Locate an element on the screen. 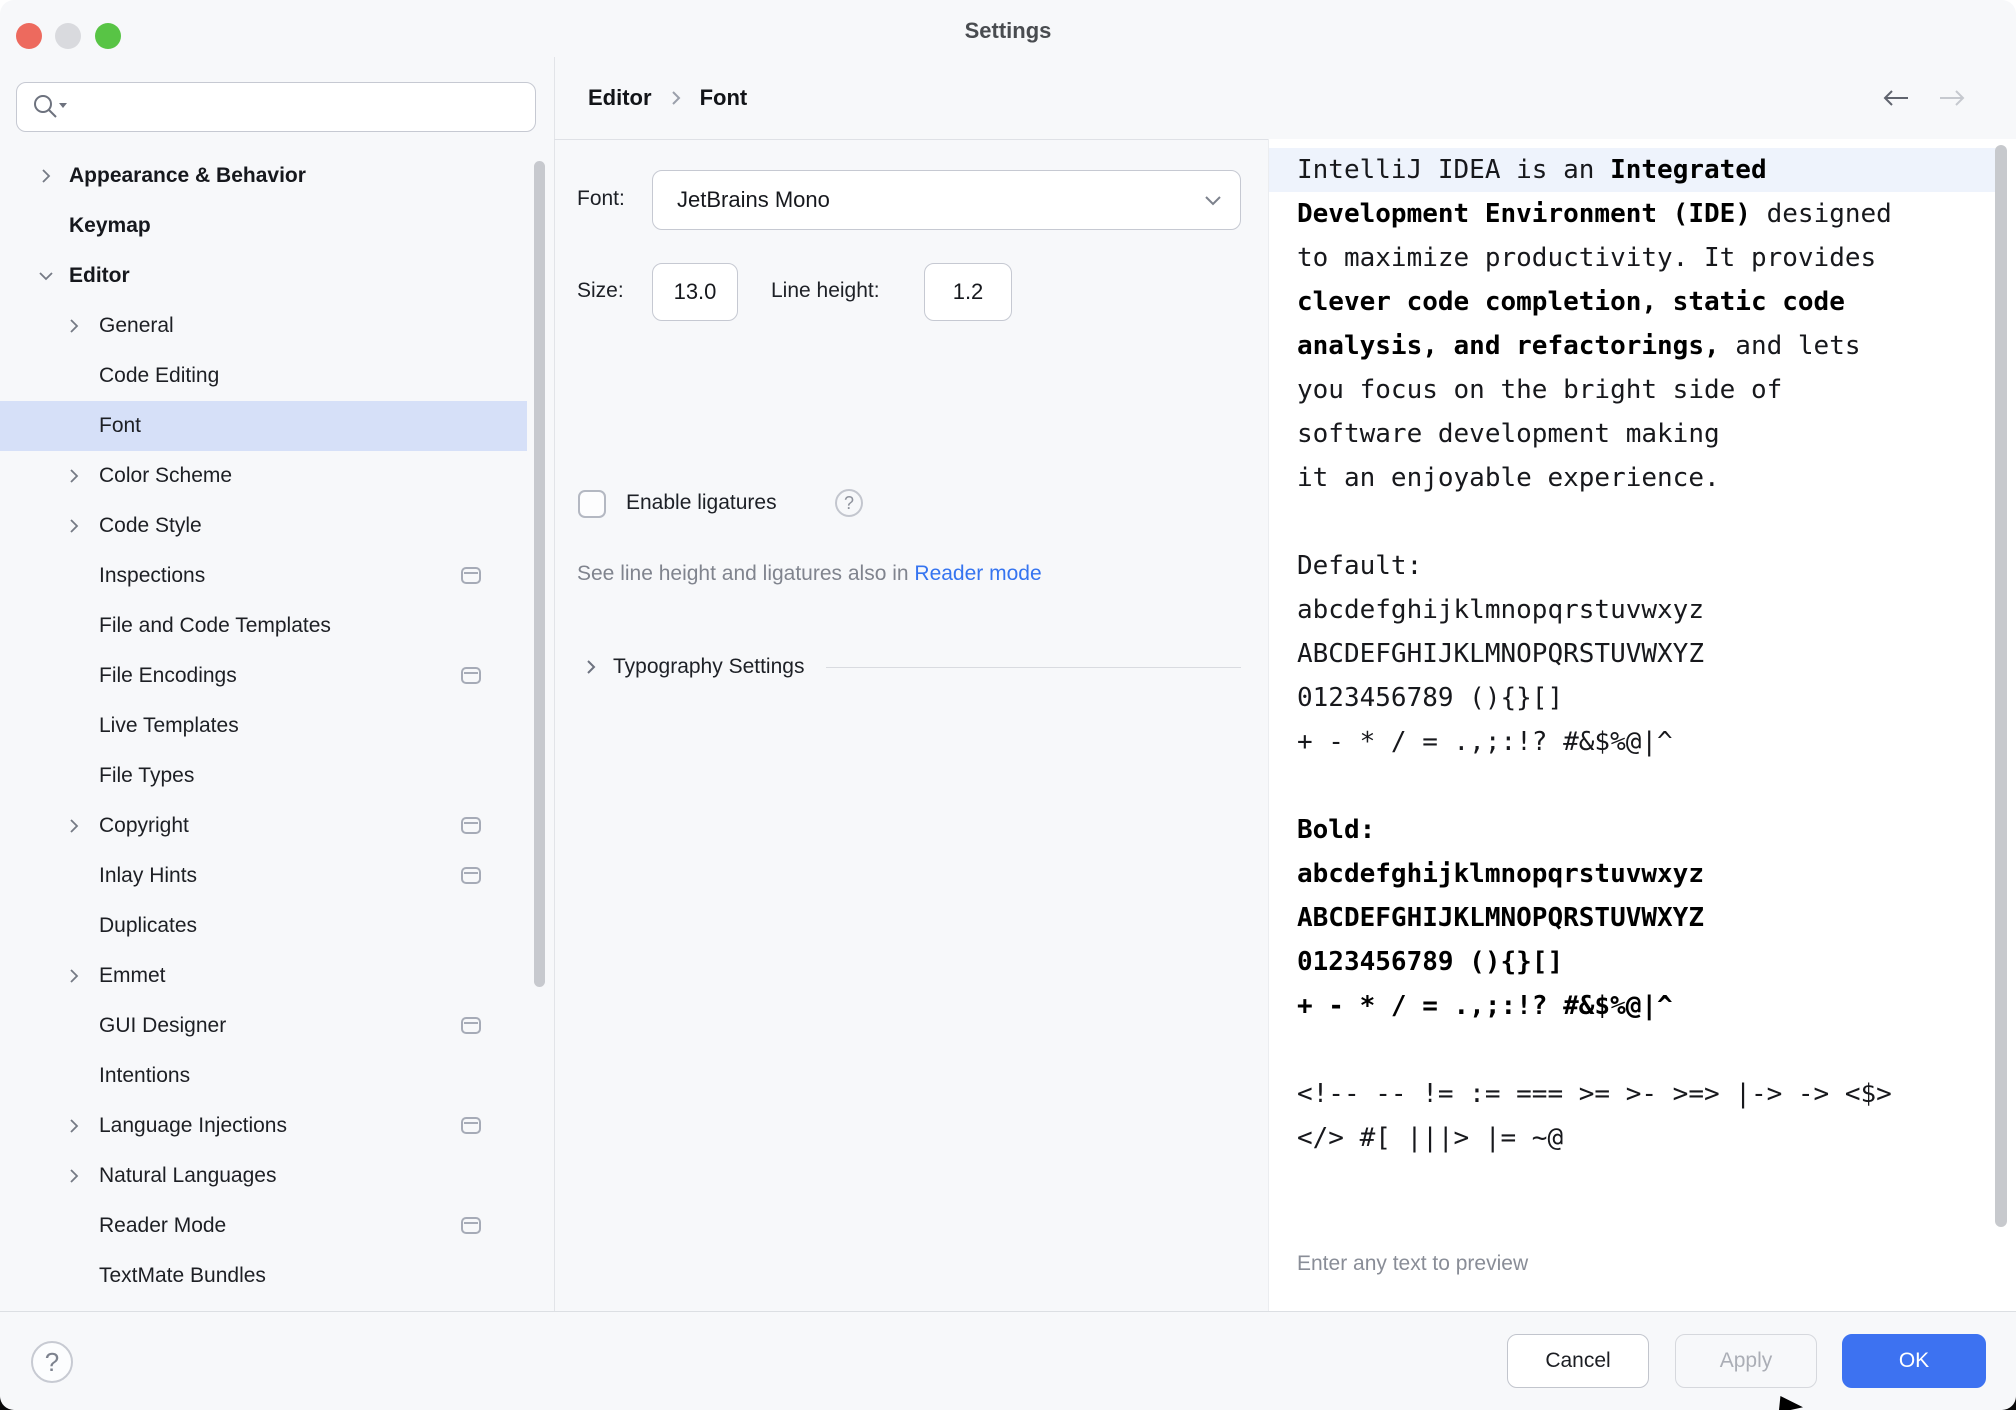 The image size is (2016, 1410). sidebar-item-font: Font is located at coordinates (263, 426).